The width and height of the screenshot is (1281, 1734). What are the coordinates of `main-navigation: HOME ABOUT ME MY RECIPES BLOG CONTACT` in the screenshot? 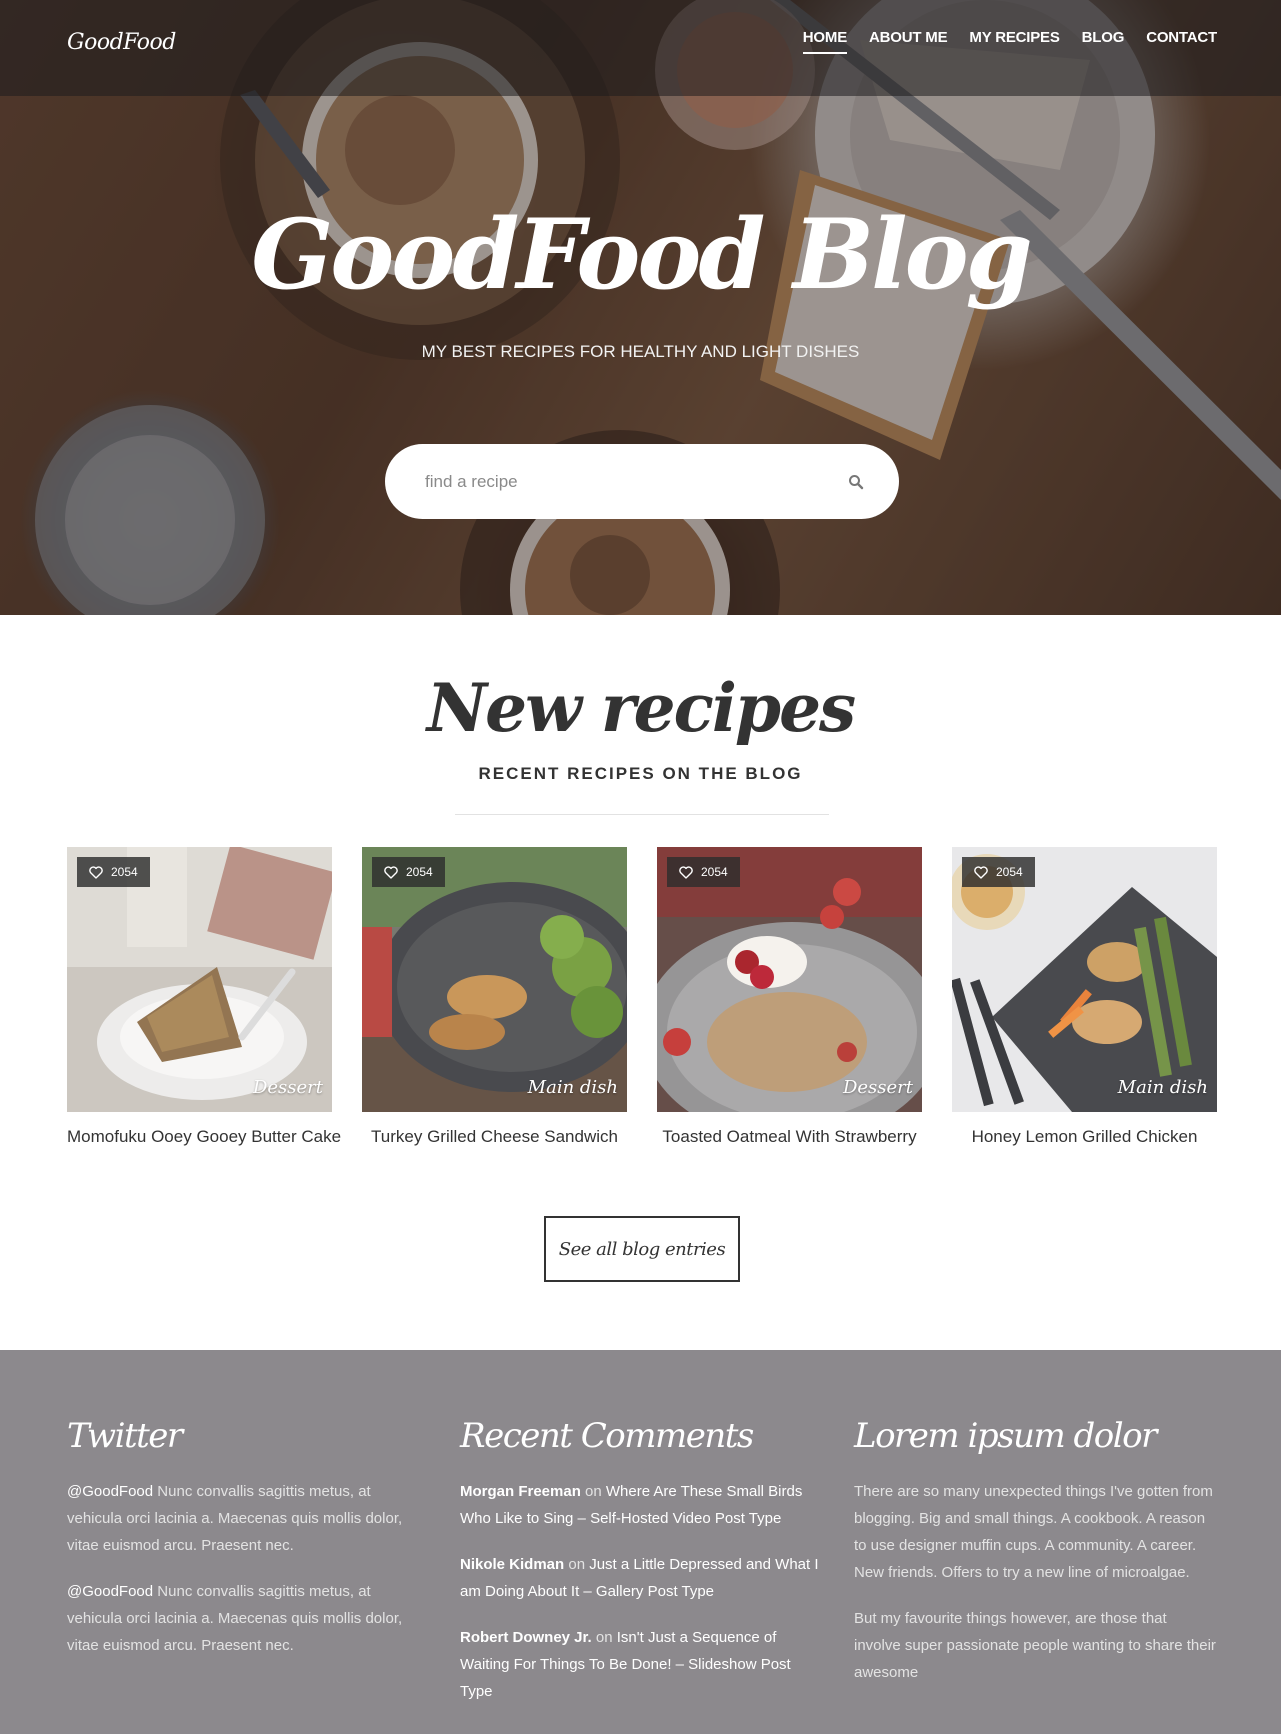 It's located at (1009, 41).